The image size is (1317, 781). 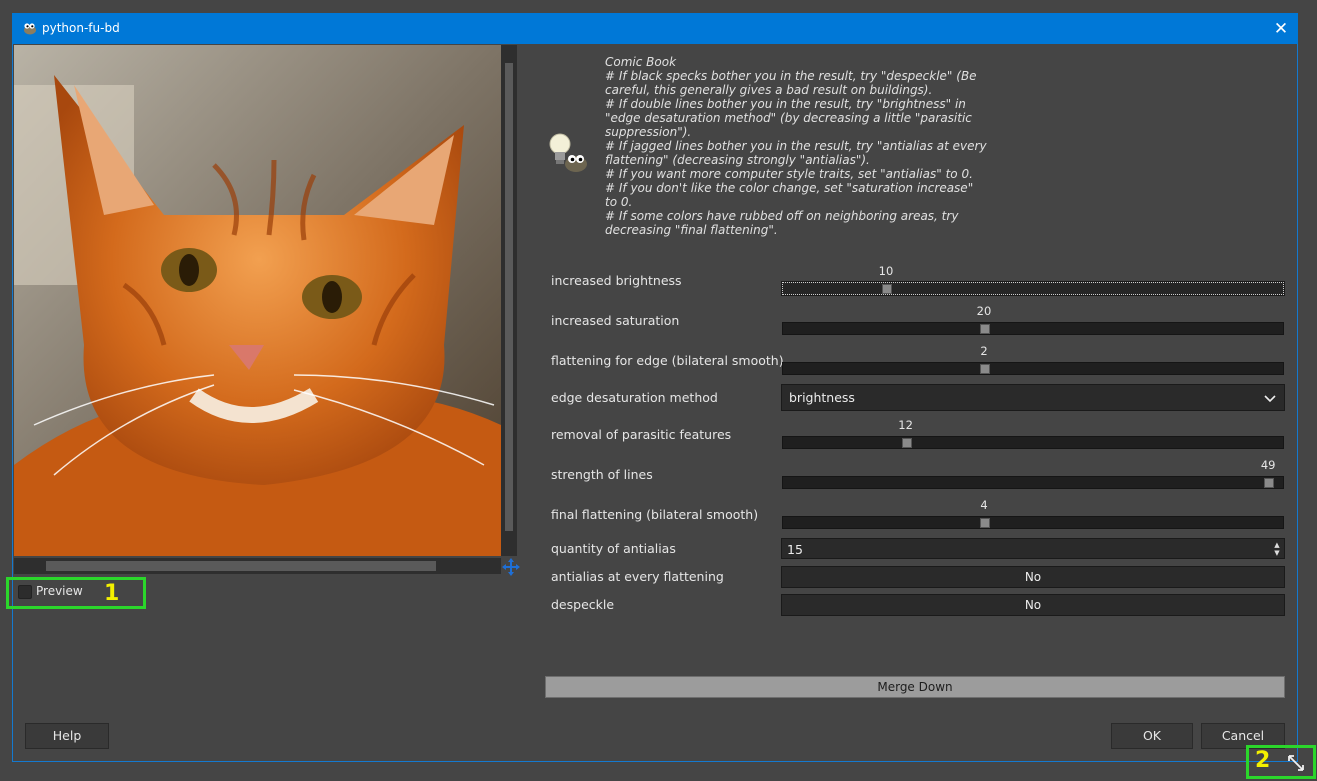 What do you see at coordinates (30, 29) in the screenshot?
I see `gimp-app-icon` at bounding box center [30, 29].